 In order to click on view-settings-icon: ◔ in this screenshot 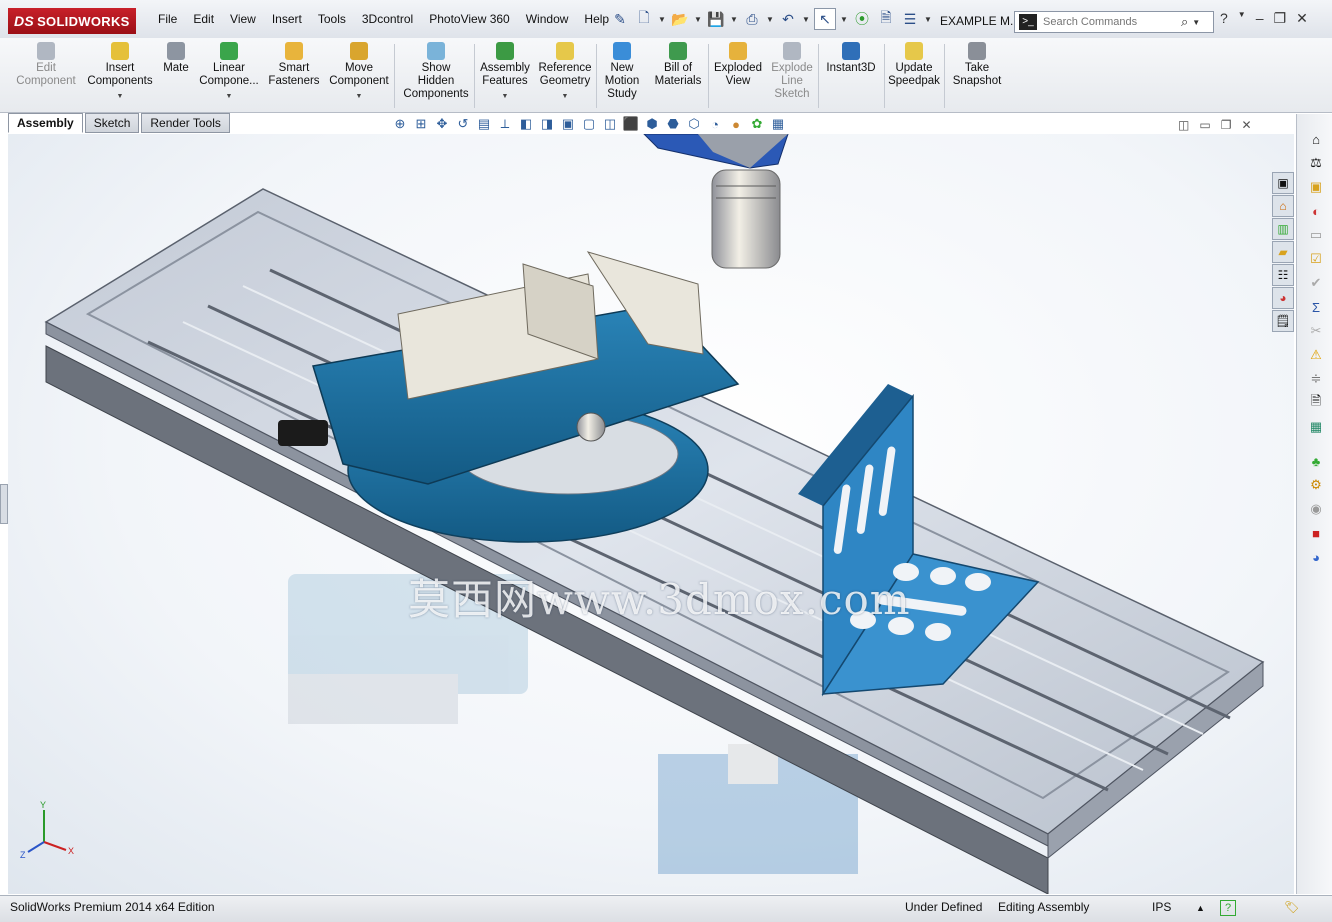, I will do `click(715, 124)`.